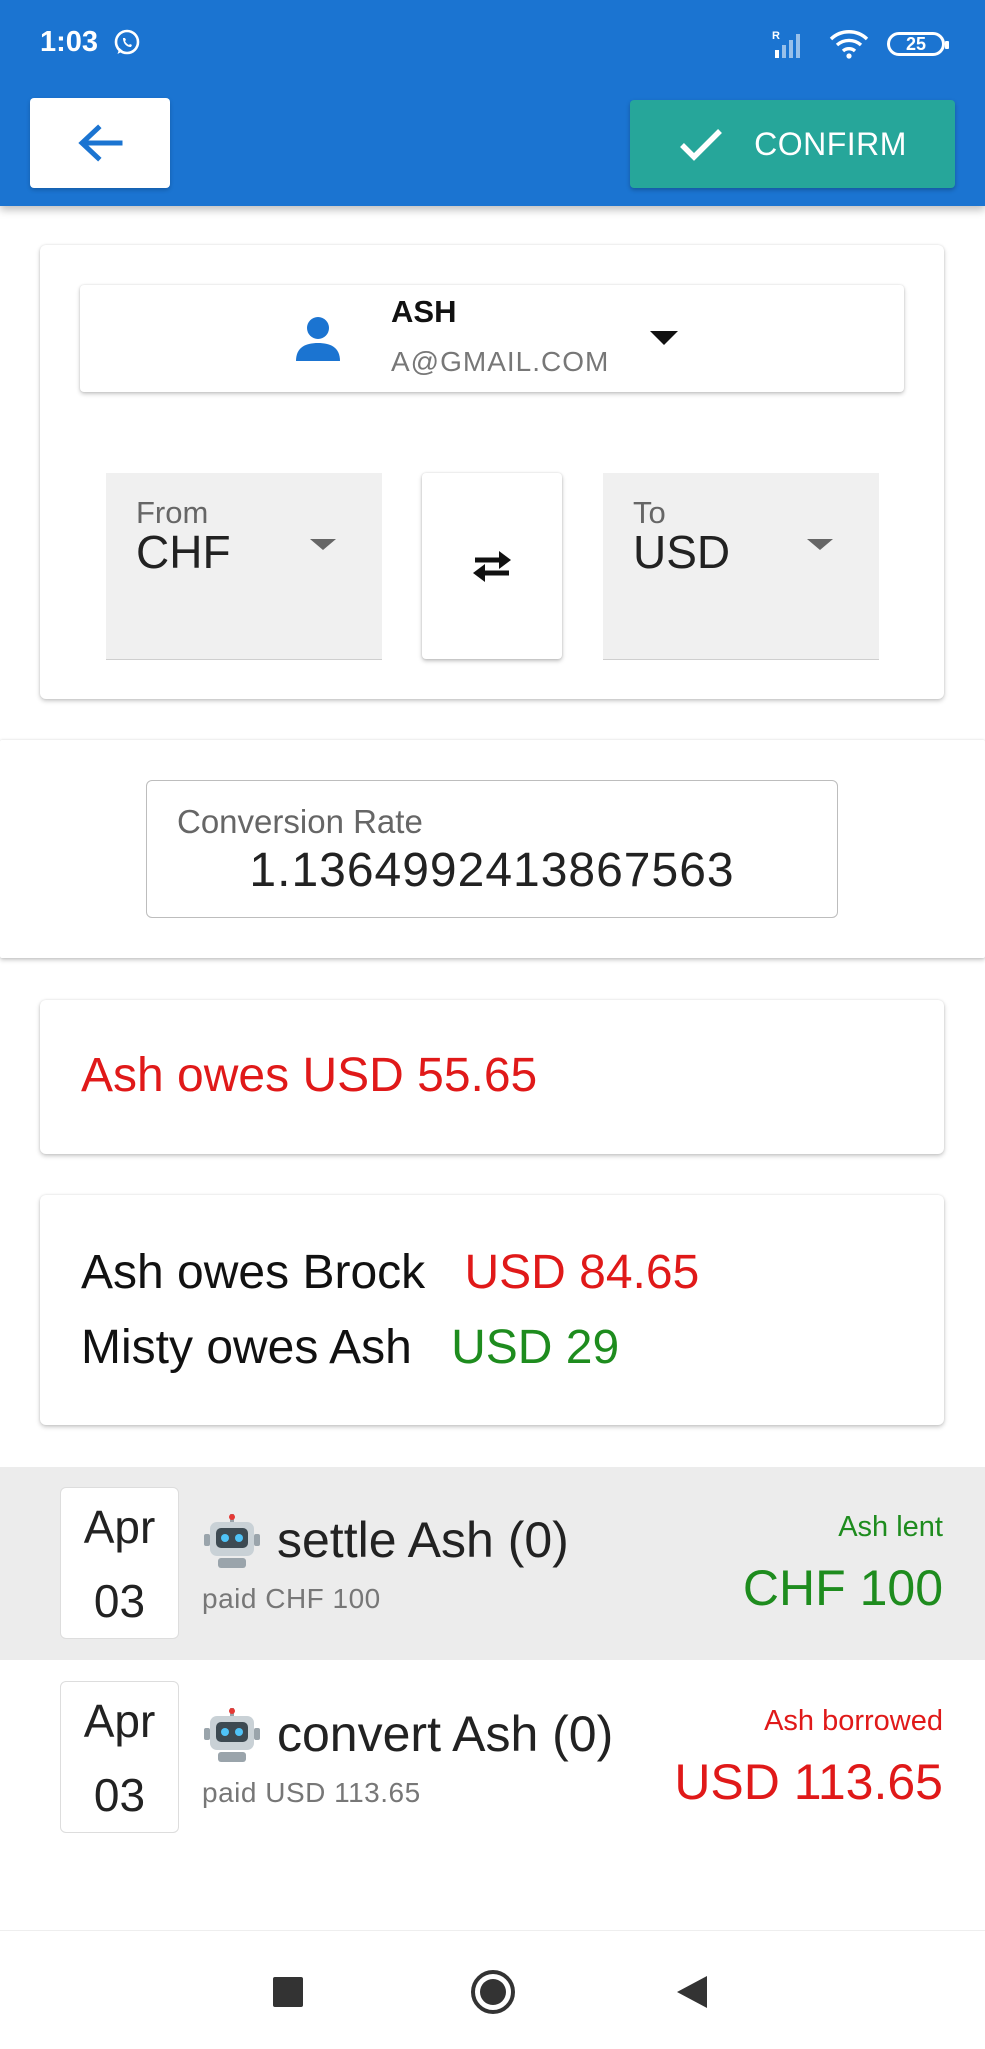 This screenshot has height=2049, width=985. I want to click on conversion-rate-value: 1.1364992413867563, so click(492, 870).